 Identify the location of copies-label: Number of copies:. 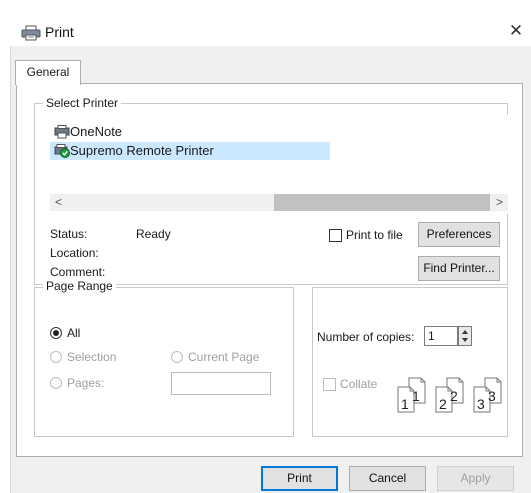
(366, 337).